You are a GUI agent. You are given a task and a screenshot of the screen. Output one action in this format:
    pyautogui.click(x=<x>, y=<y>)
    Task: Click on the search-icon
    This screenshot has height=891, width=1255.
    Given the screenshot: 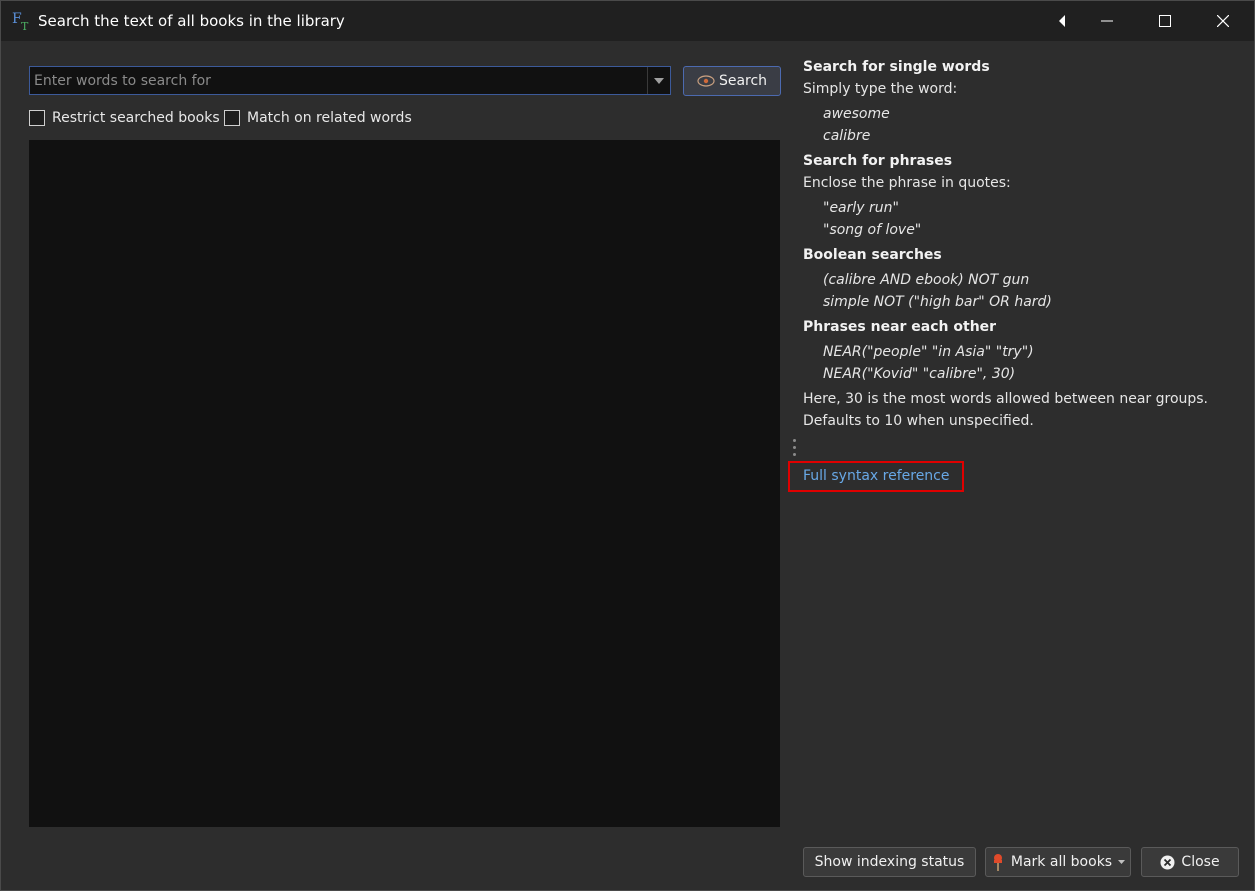 What is the action you would take?
    pyautogui.click(x=706, y=81)
    